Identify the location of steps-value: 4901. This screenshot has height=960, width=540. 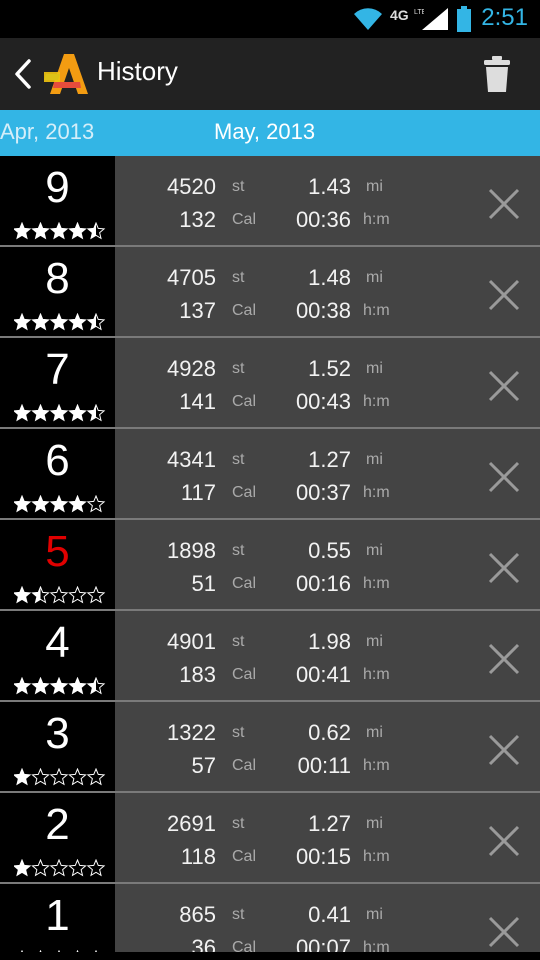
(191, 641).